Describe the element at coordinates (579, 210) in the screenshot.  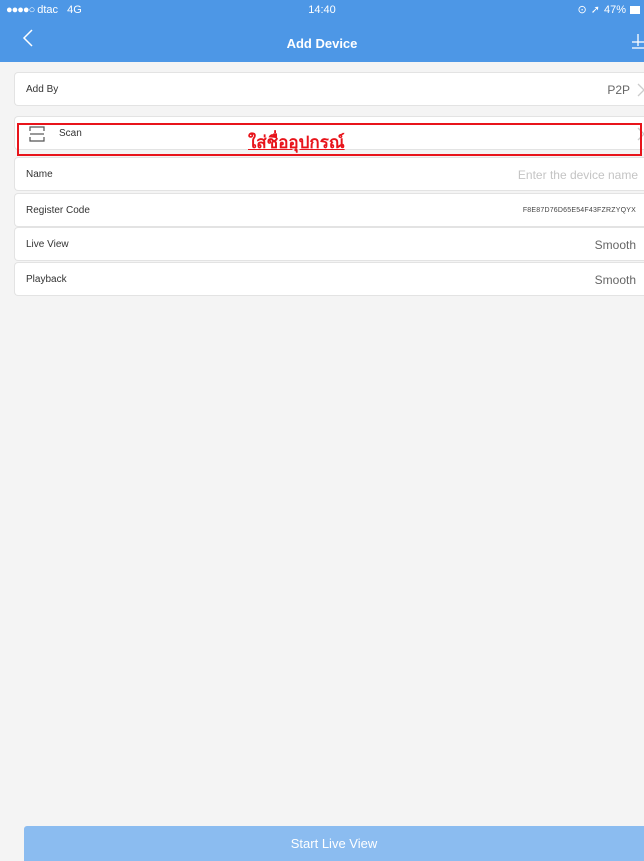
I see `register-code-value: F8E87D76D65E54F43FZRZYQYX` at that location.